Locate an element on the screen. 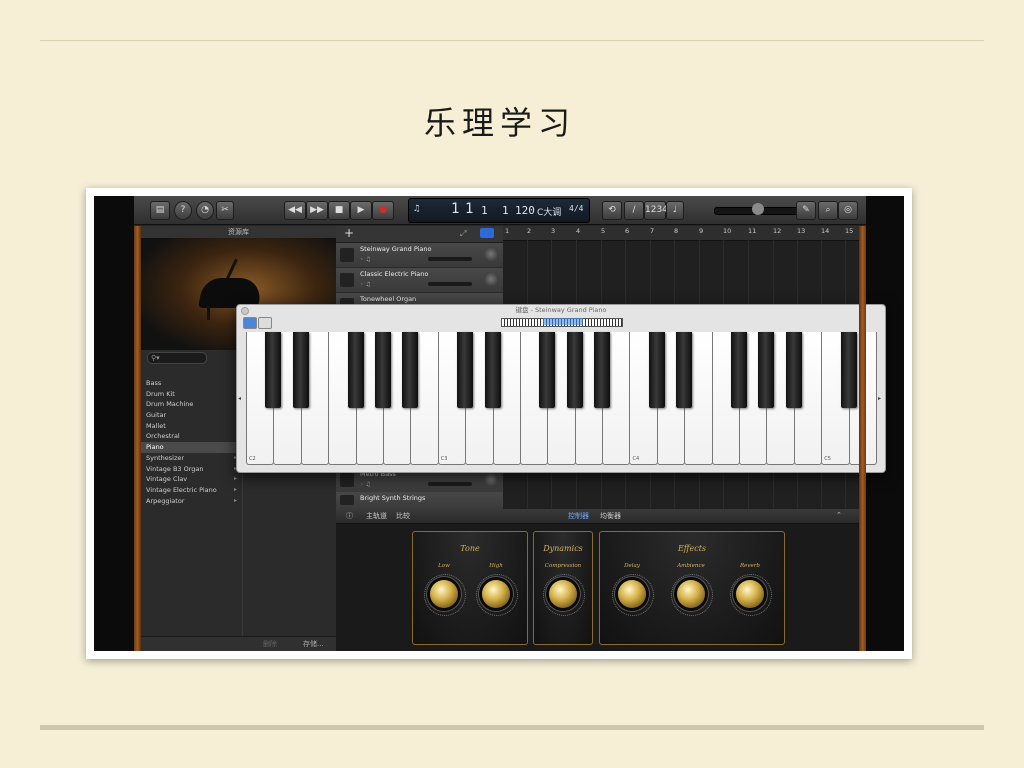 The width and height of the screenshot is (1024, 768). scroll-right-arrow-icon: ▸ is located at coordinates (879, 398).